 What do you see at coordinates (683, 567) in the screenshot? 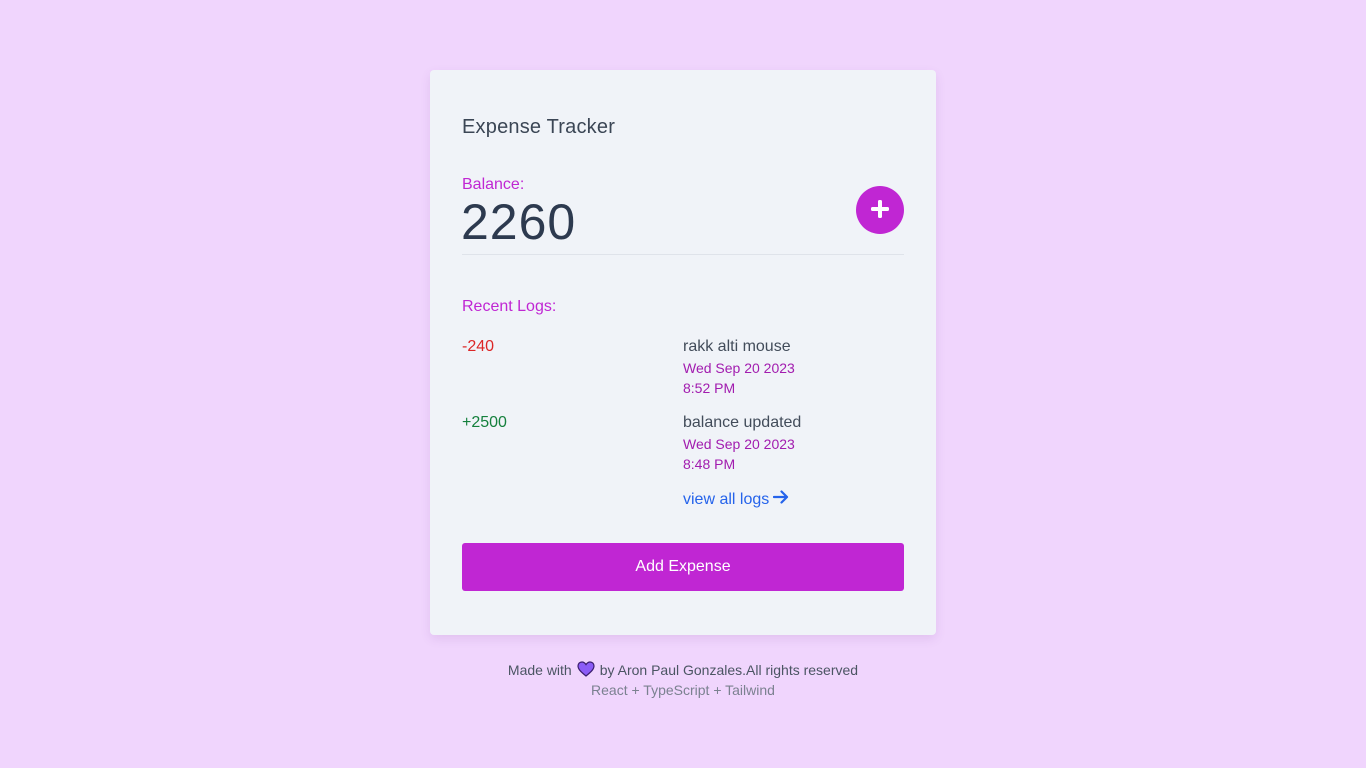
I see `add-expense-button: Add Expense` at bounding box center [683, 567].